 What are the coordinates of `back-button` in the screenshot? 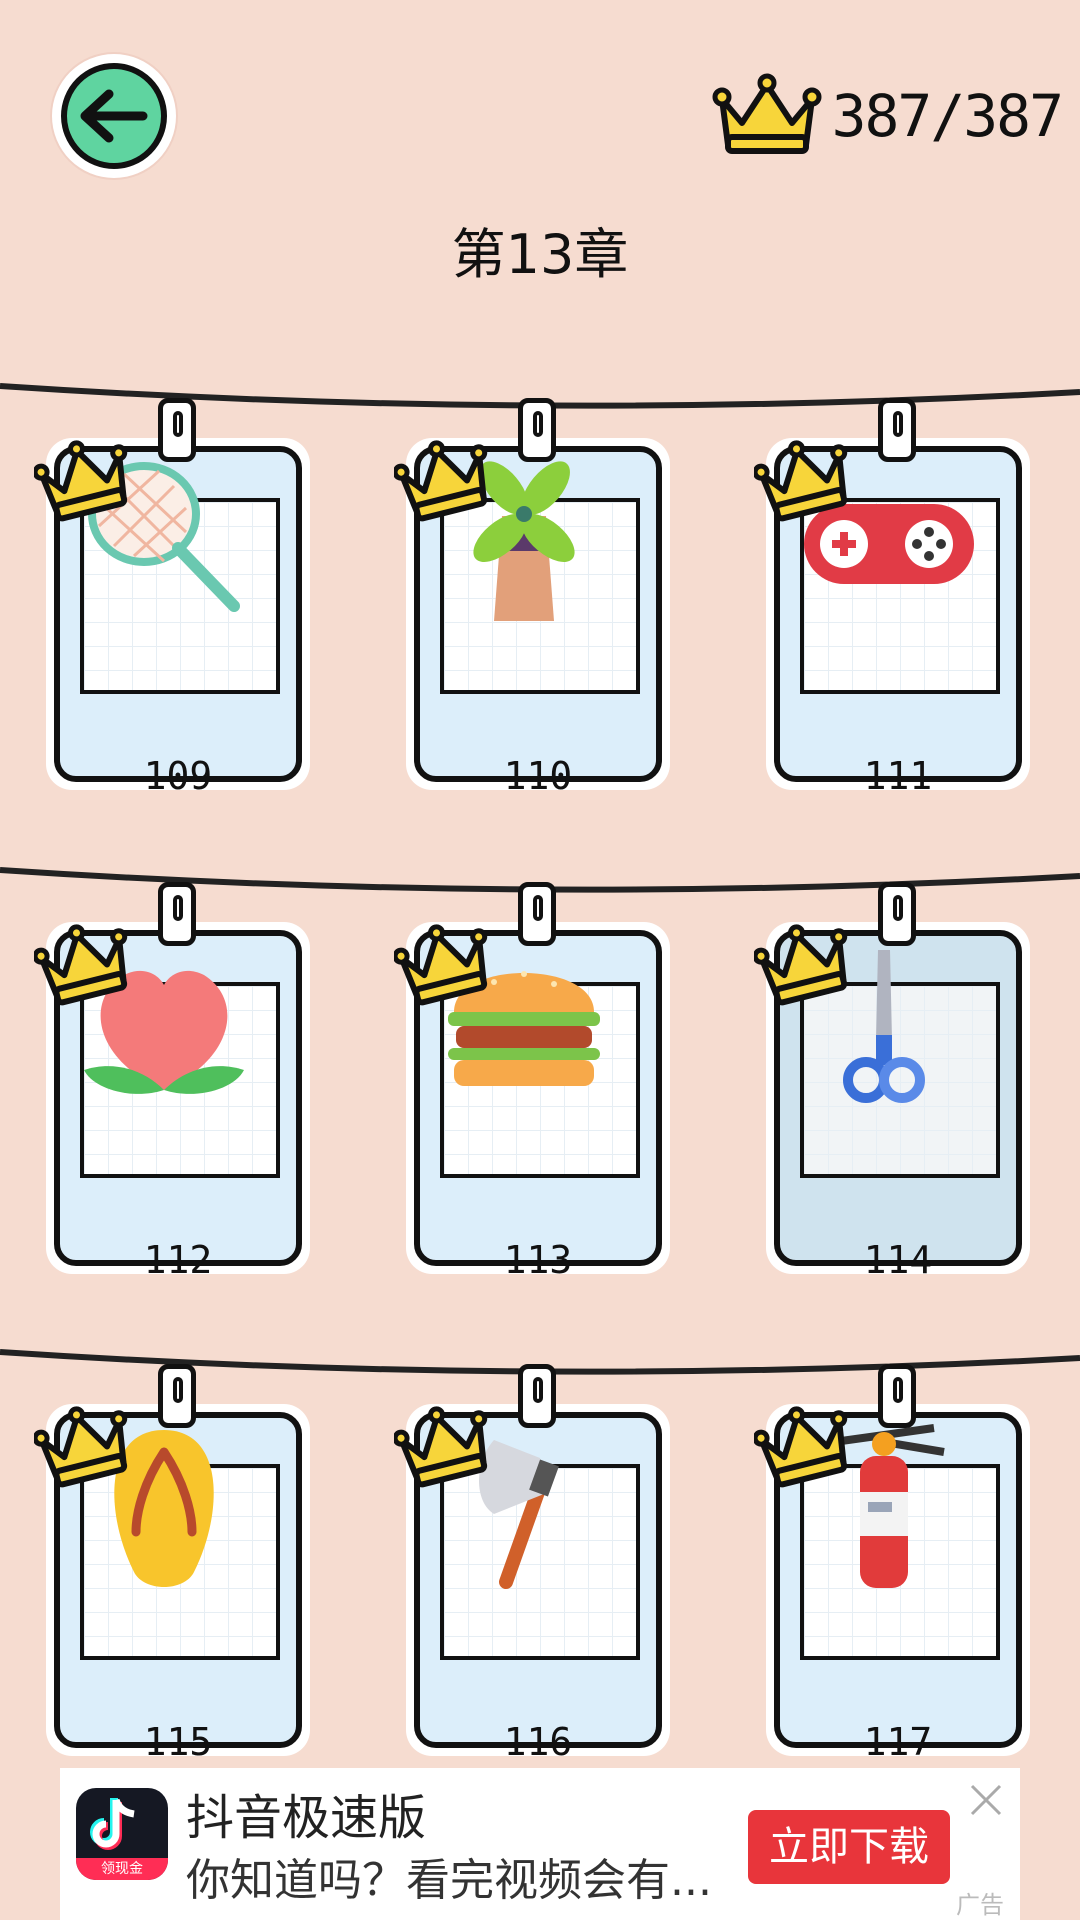 It's located at (114, 116).